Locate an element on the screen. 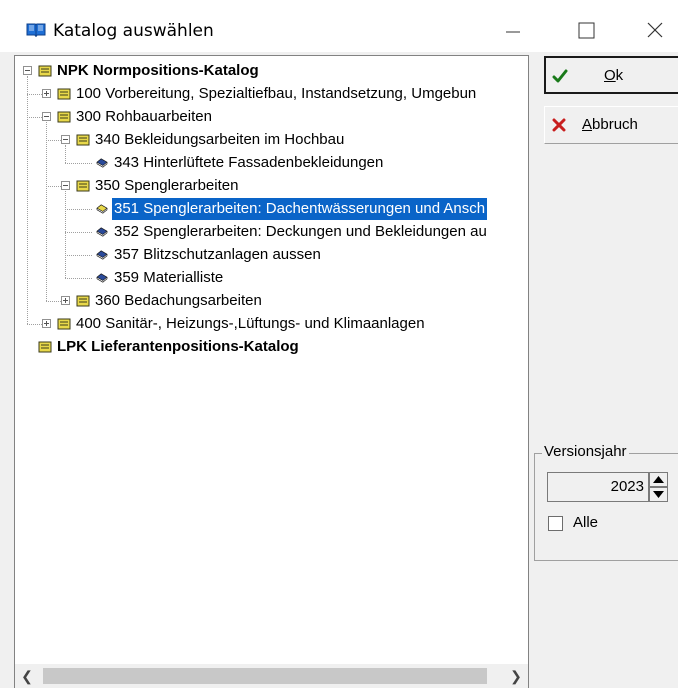 The width and height of the screenshot is (678, 688). arrow-down-icon is located at coordinates (658, 494).